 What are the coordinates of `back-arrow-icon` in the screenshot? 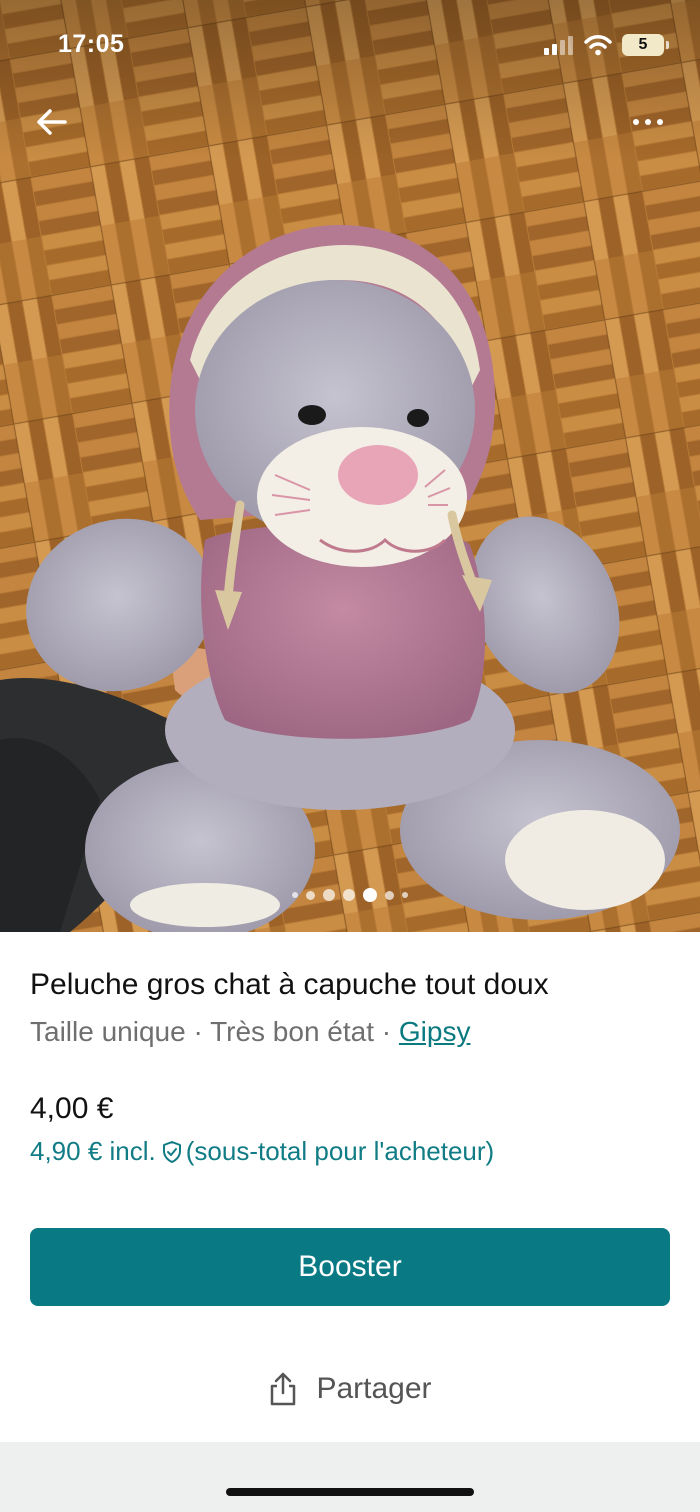 It's located at (52, 122).